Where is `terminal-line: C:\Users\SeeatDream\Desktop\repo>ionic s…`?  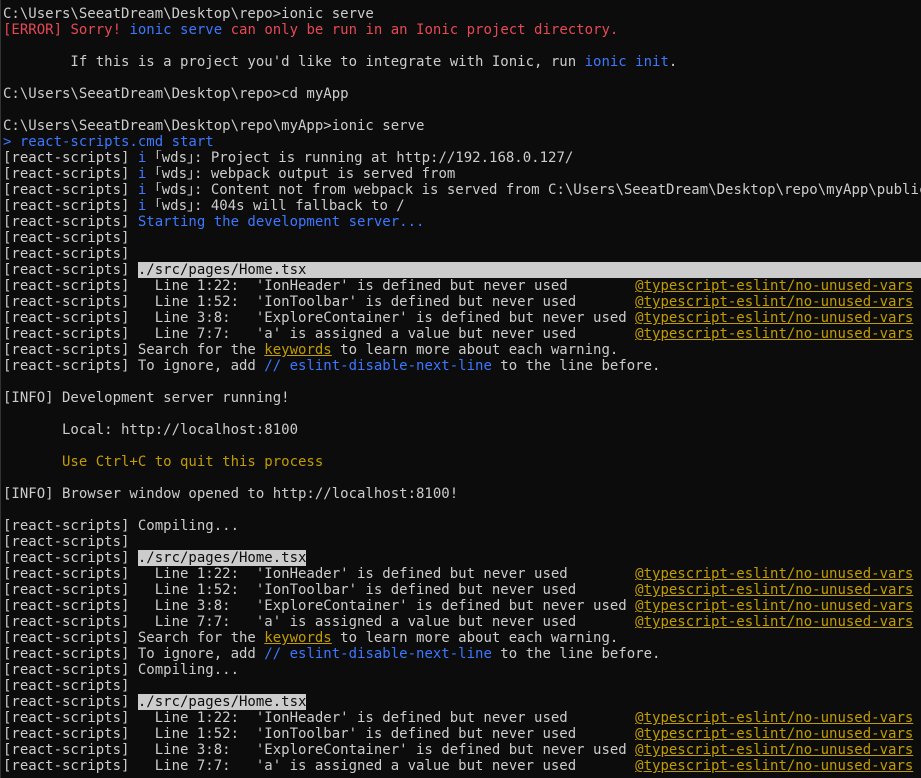
terminal-line: C:\Users\SeeatDream\Desktop\repo>ionic s… is located at coordinates (462, 14).